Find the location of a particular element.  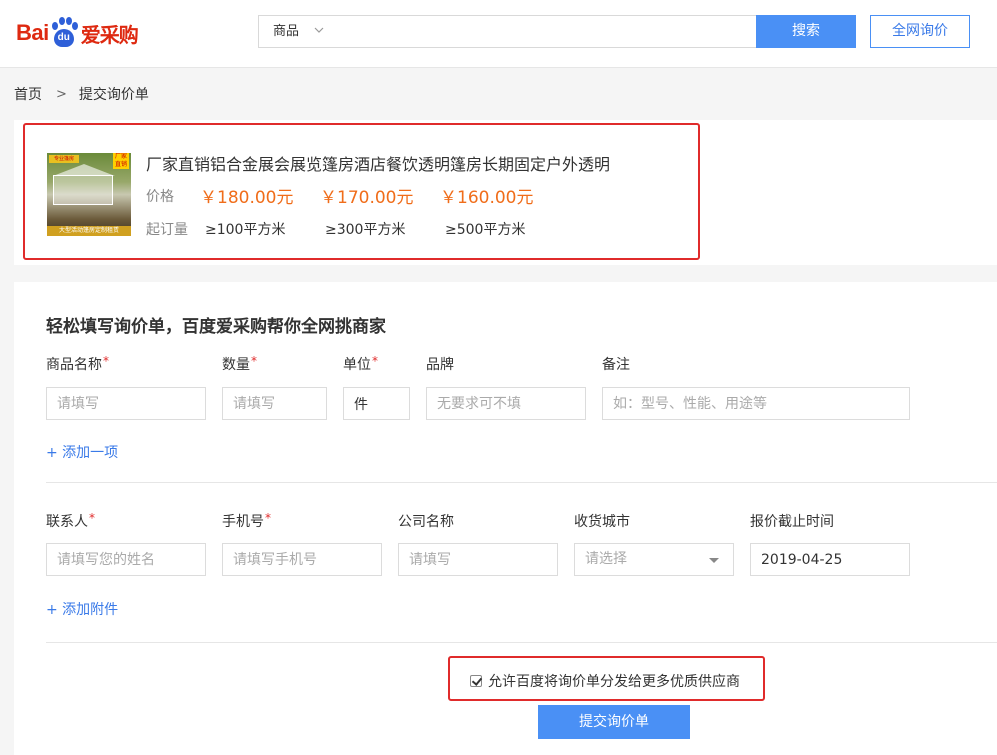

chevron-down-icon is located at coordinates (319, 30).